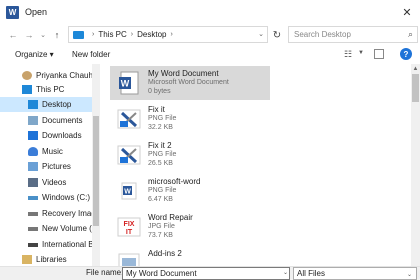  What do you see at coordinates (96, 171) in the screenshot?
I see `navigation-pane-scroll-thumb` at bounding box center [96, 171].